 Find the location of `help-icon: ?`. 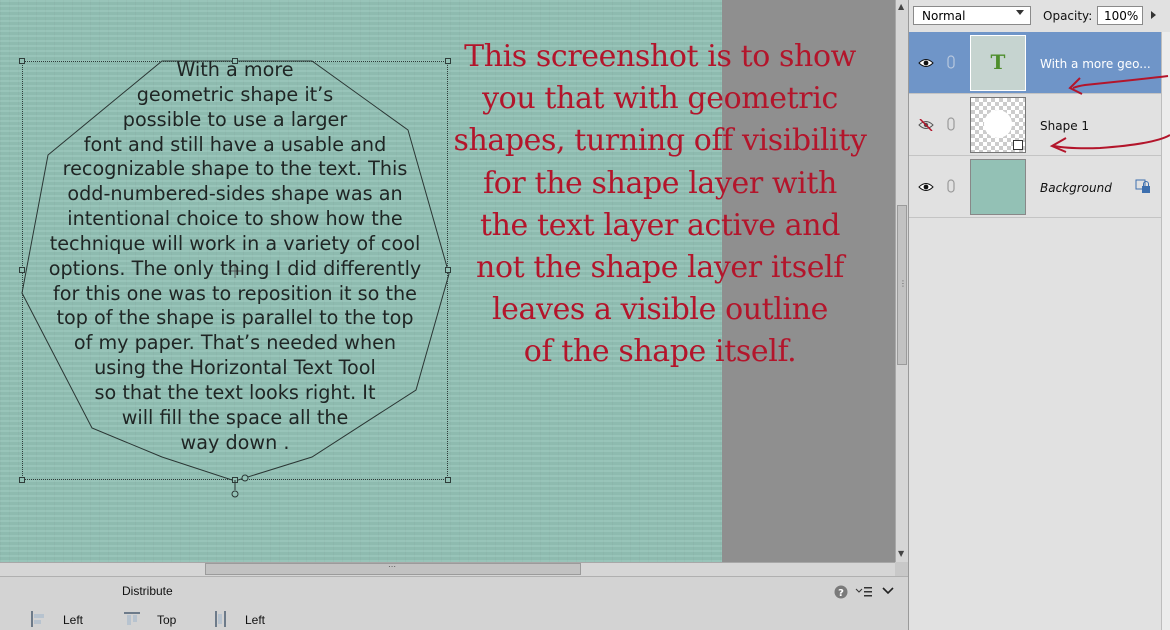

help-icon: ? is located at coordinates (841, 592).